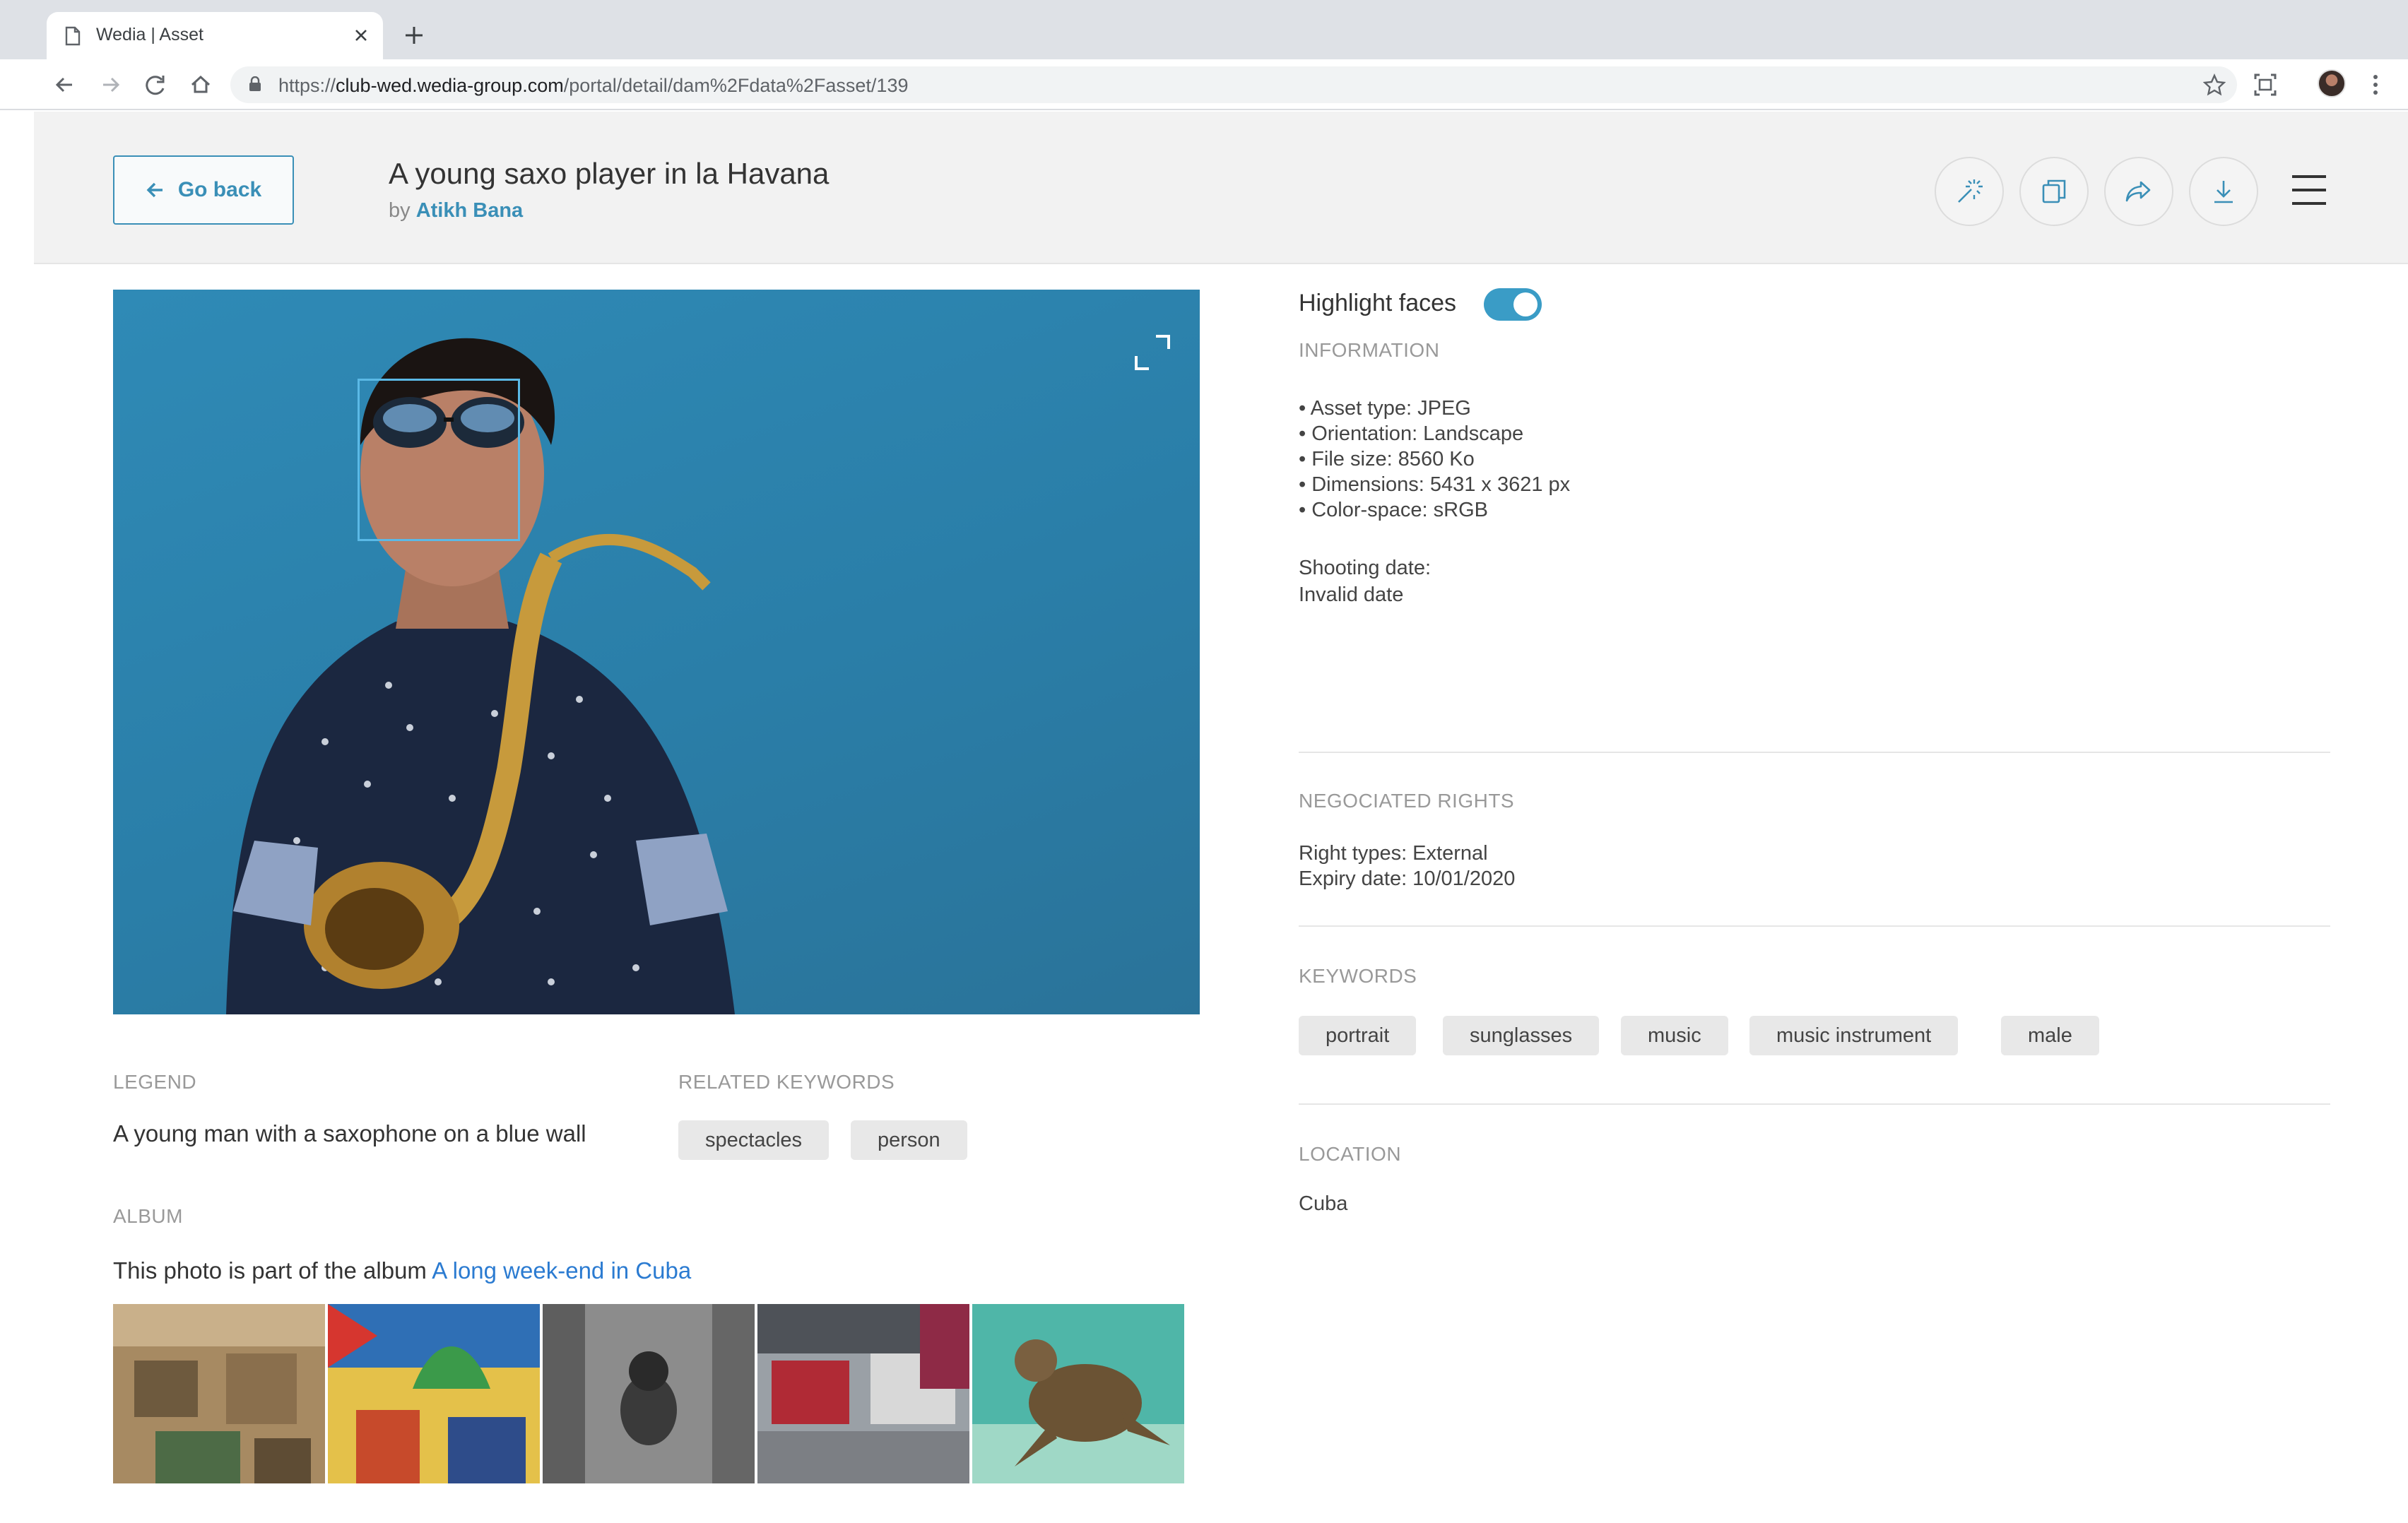 The width and height of the screenshot is (2408, 1523). What do you see at coordinates (1513, 304) in the screenshot?
I see `highlight-faces-toggle` at bounding box center [1513, 304].